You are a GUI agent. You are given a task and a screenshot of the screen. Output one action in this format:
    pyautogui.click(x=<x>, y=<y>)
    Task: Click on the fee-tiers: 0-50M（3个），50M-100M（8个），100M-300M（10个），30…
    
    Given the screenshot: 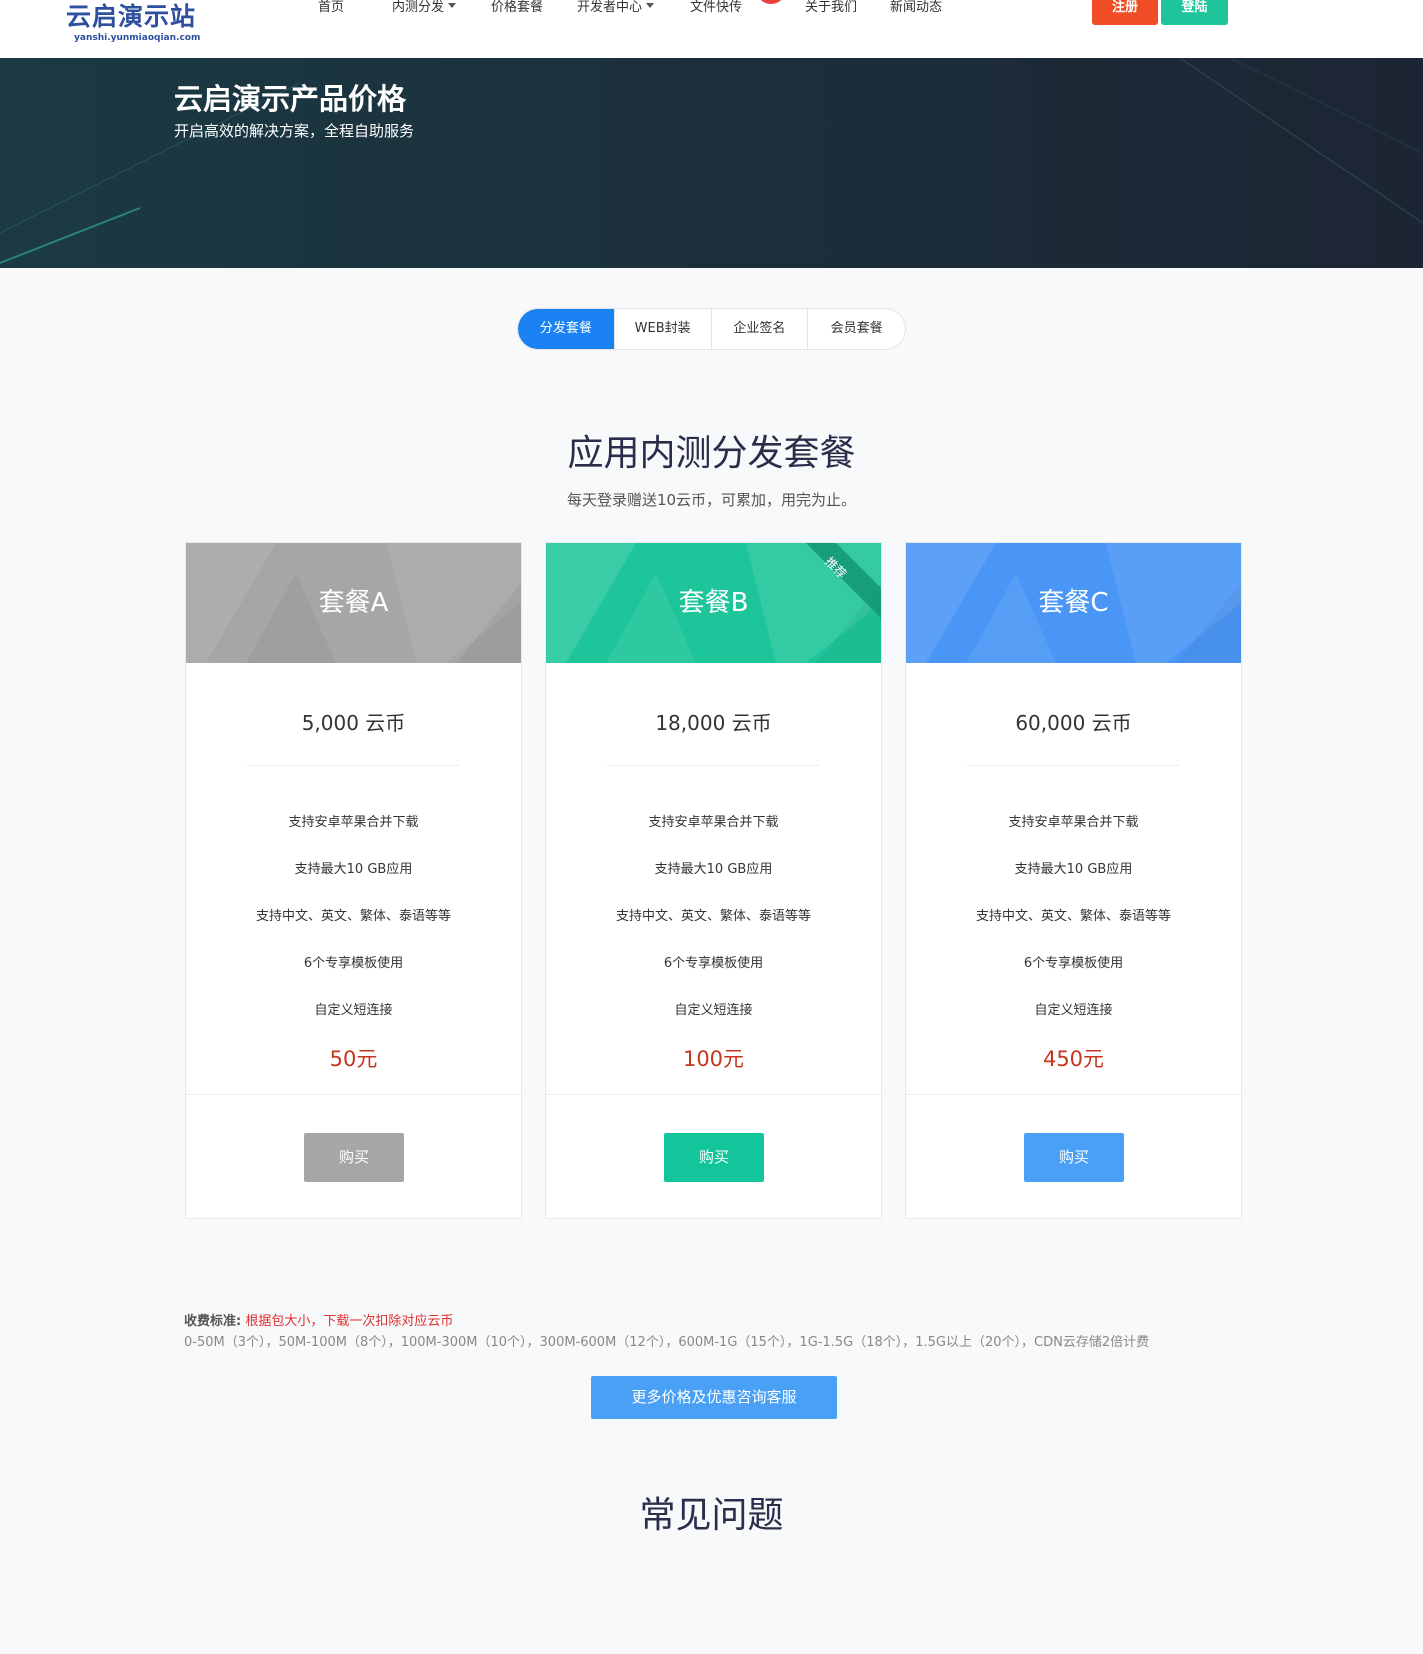 What is the action you would take?
    pyautogui.click(x=667, y=1342)
    